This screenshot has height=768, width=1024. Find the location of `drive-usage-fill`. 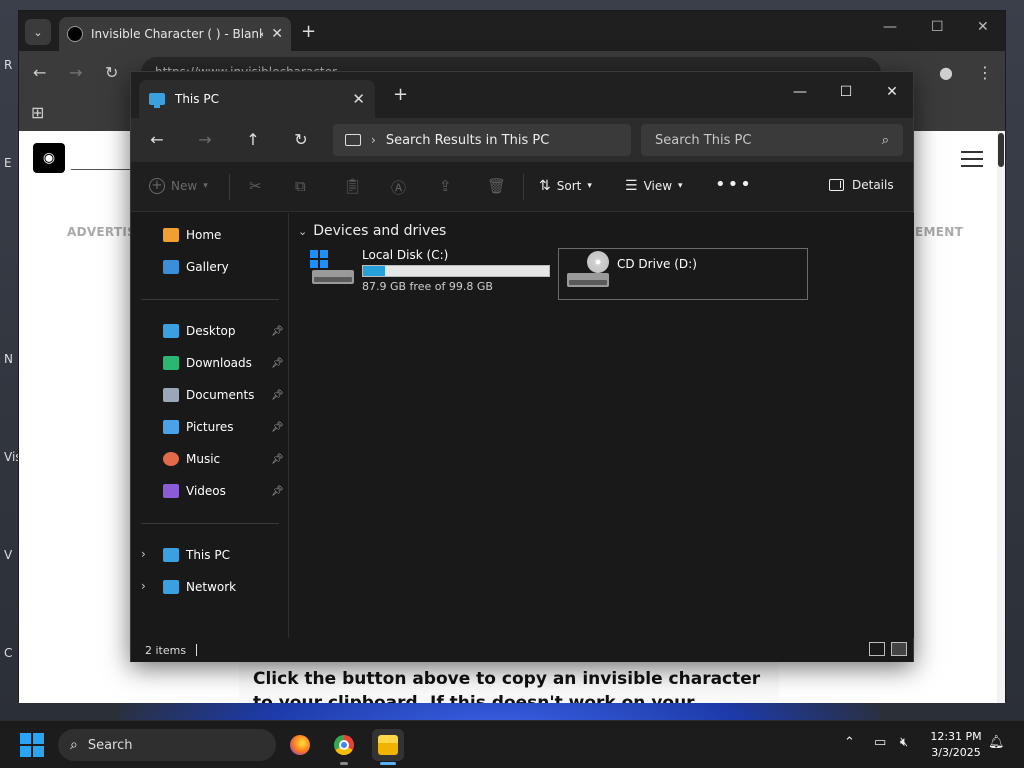

drive-usage-fill is located at coordinates (374, 271).